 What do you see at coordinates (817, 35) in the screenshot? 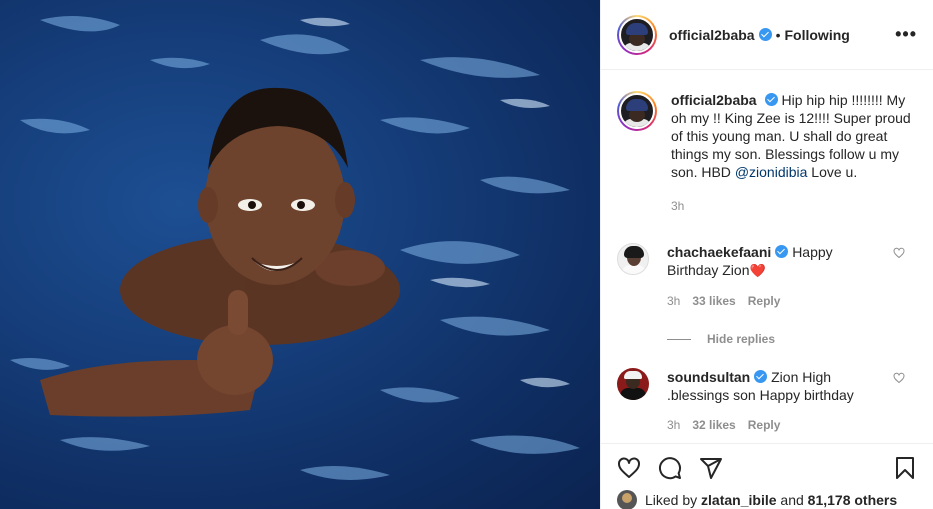
I see `following-button: Following` at bounding box center [817, 35].